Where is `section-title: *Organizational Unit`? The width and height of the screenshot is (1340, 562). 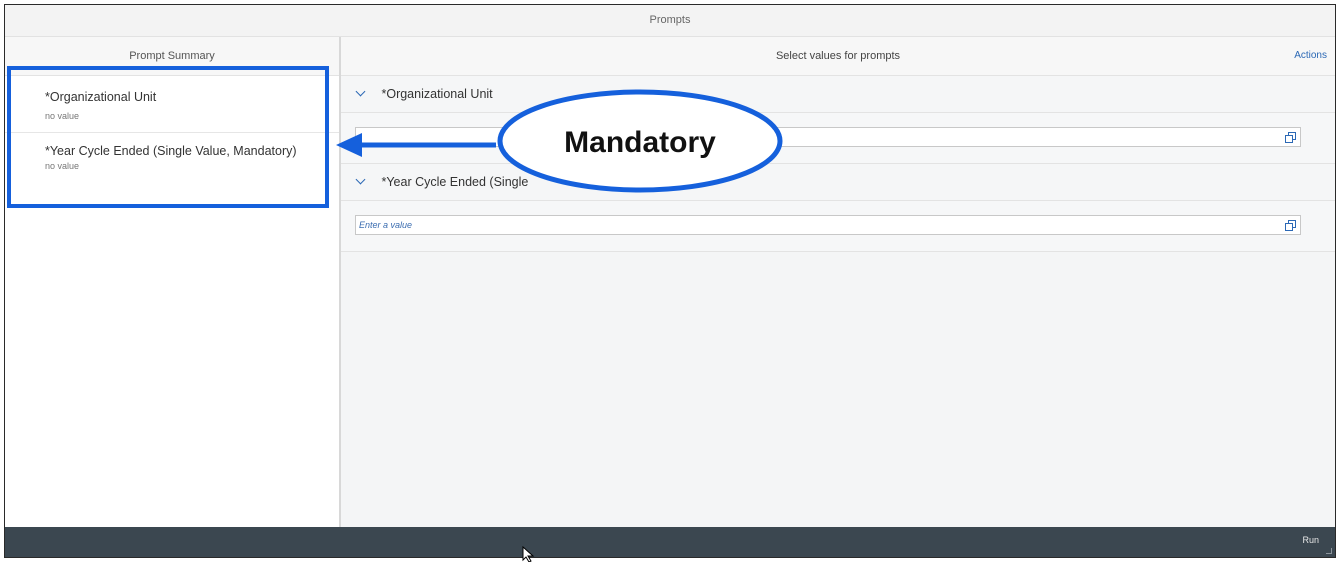
section-title: *Organizational Unit is located at coordinates (437, 94).